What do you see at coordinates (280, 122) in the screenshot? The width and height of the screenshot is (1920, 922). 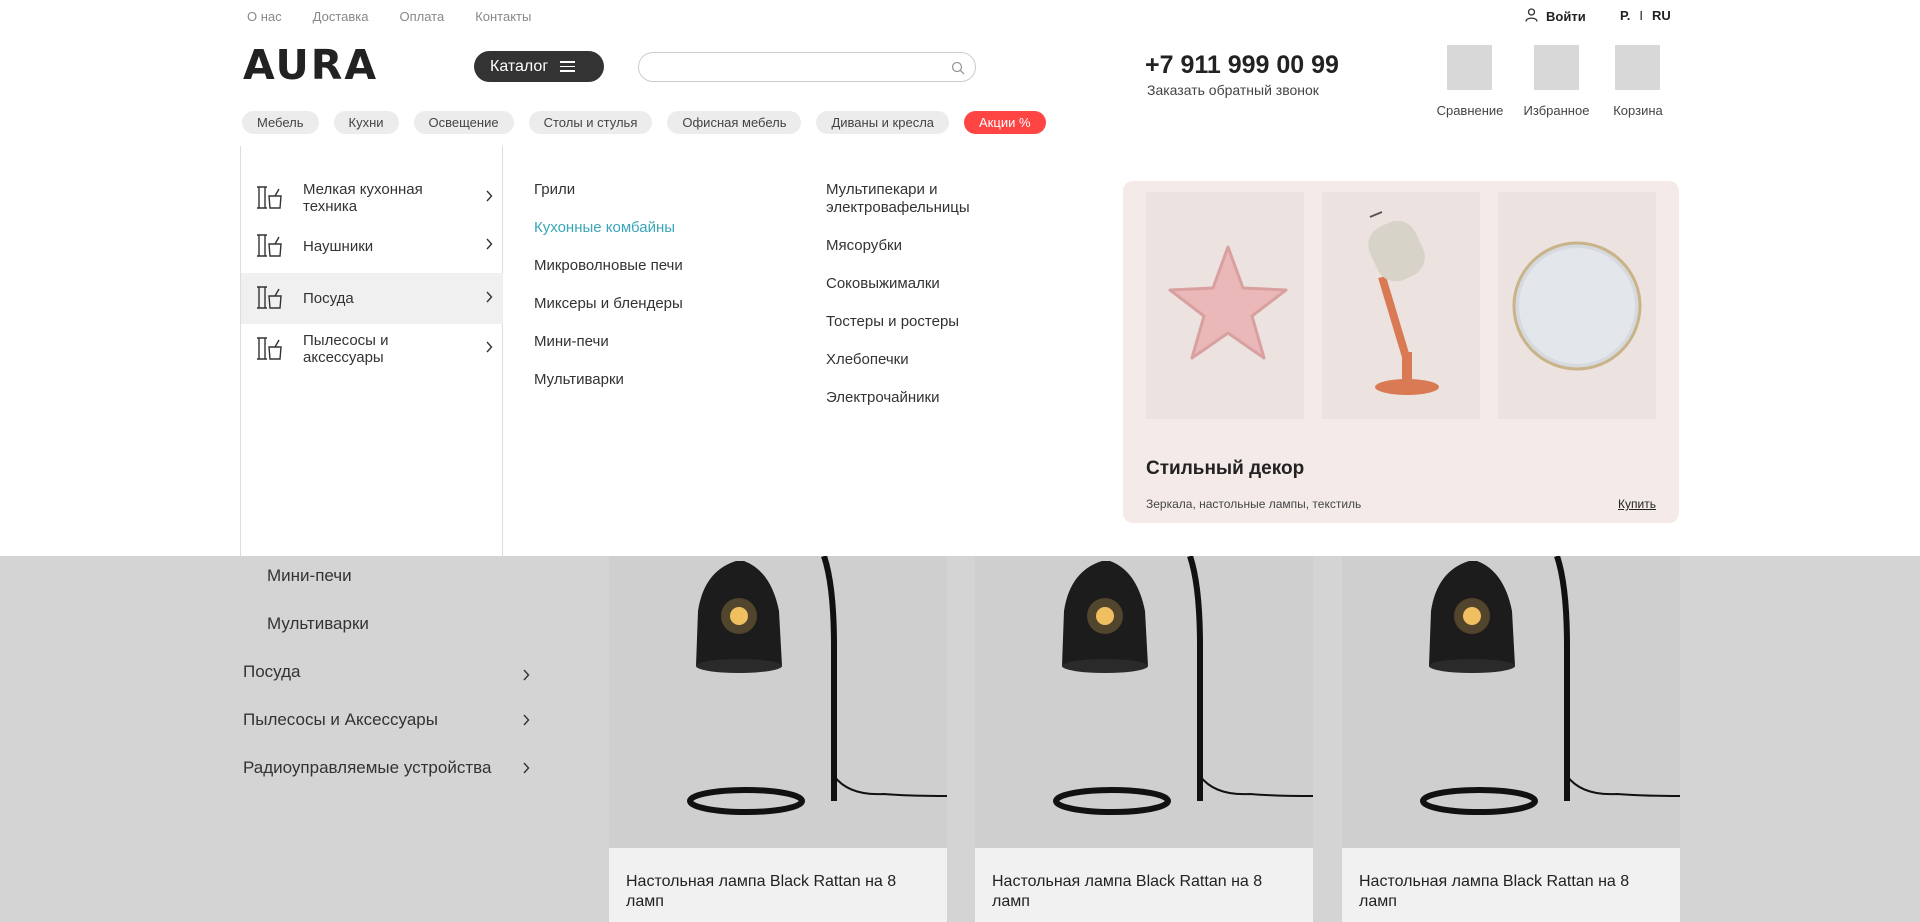 I see `pill-furniture: Мебель` at bounding box center [280, 122].